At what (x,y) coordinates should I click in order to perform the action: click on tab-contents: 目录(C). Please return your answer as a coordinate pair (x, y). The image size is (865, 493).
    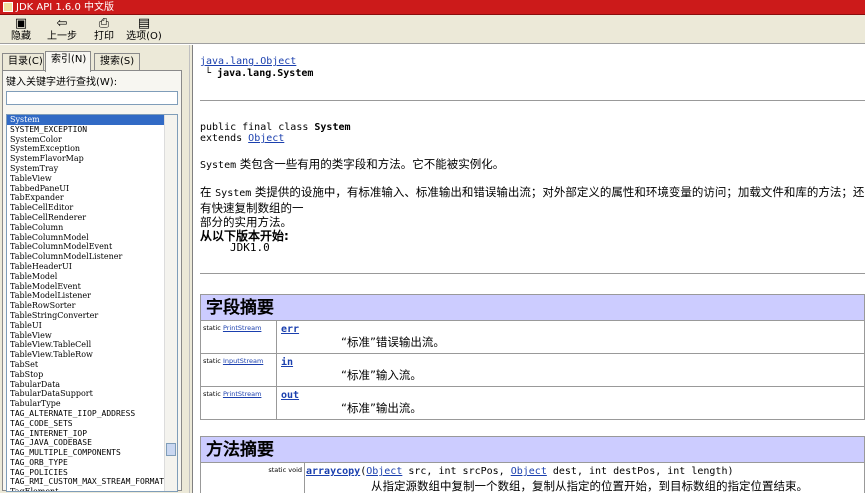
    Looking at the image, I should click on (23, 62).